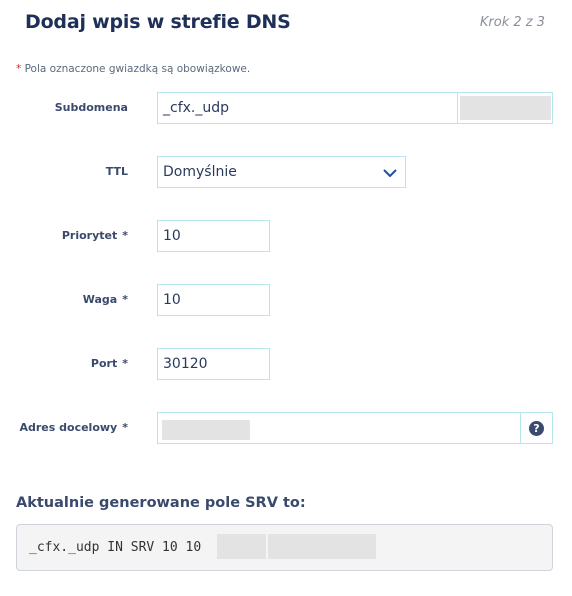  I want to click on target-input, so click(339, 428).